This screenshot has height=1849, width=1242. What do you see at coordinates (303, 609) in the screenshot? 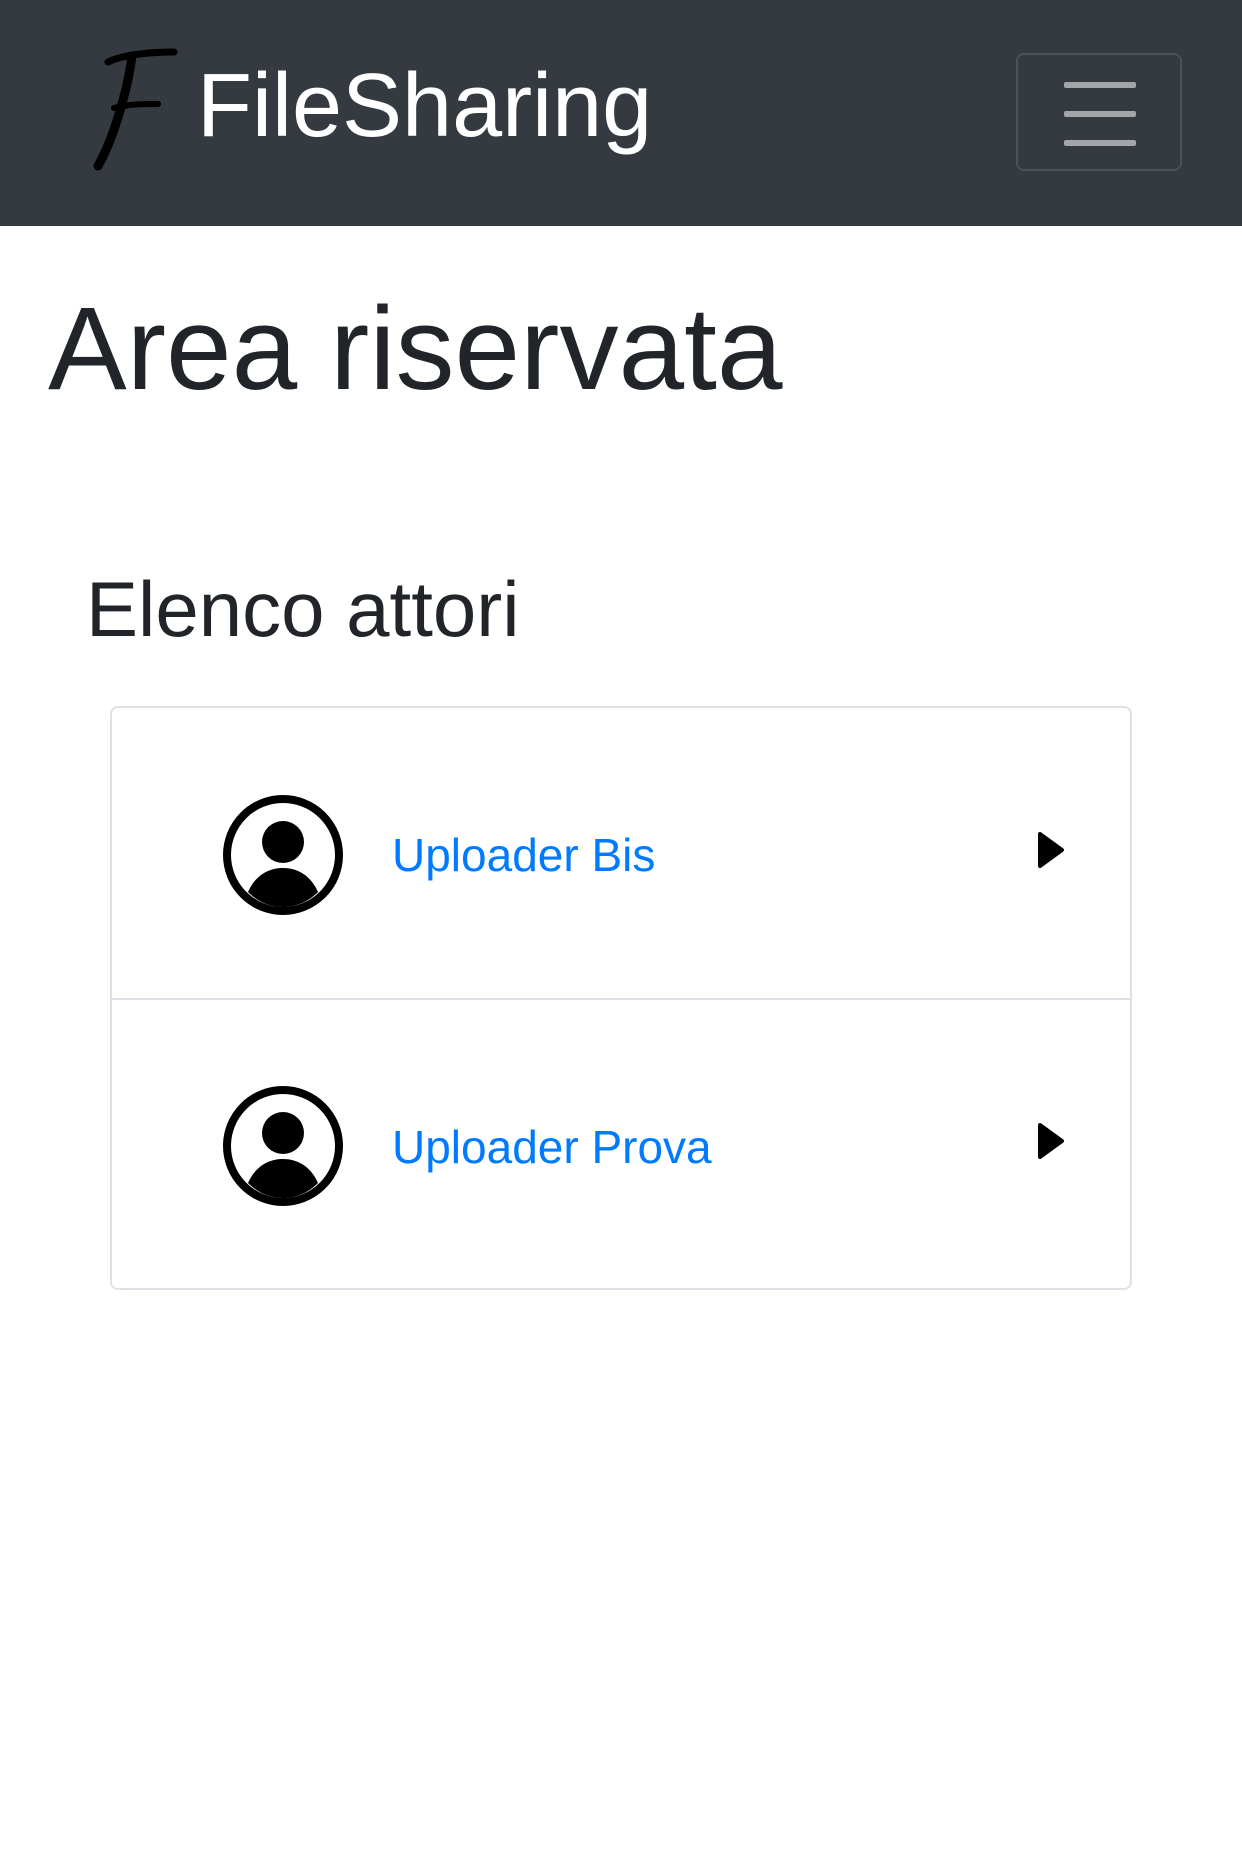
I see `section-title: Elenco attori` at bounding box center [303, 609].